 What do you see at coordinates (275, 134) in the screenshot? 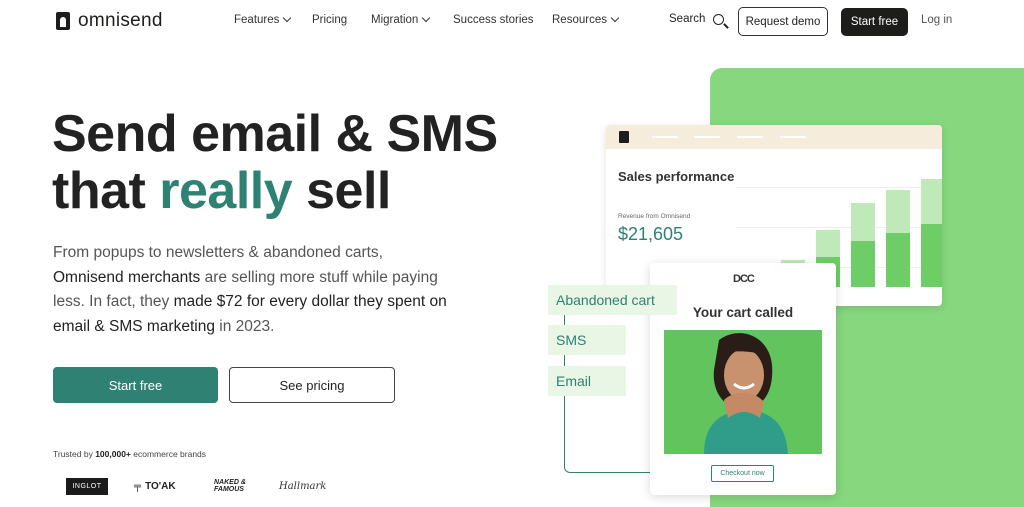
I see `hero-title-line1: Send email & SMS` at bounding box center [275, 134].